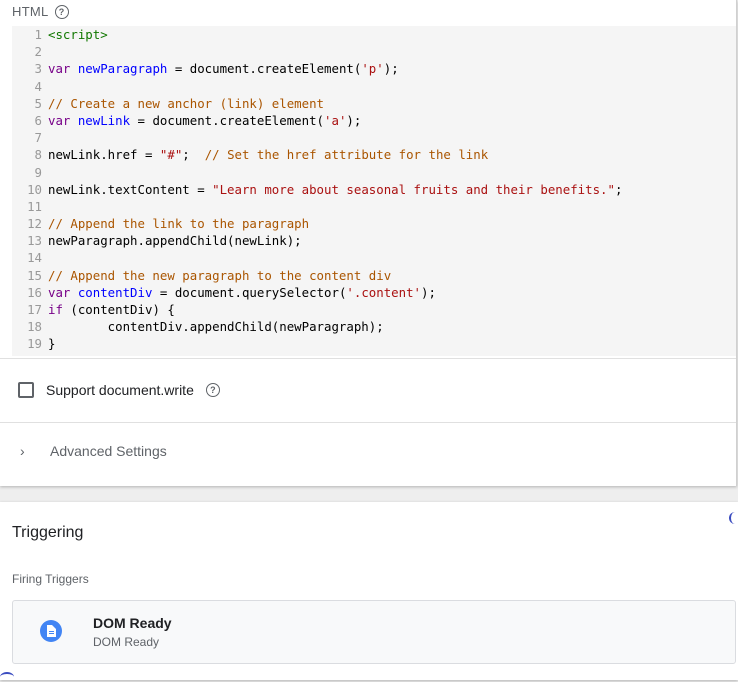  I want to click on line-number: 17, so click(34, 309).